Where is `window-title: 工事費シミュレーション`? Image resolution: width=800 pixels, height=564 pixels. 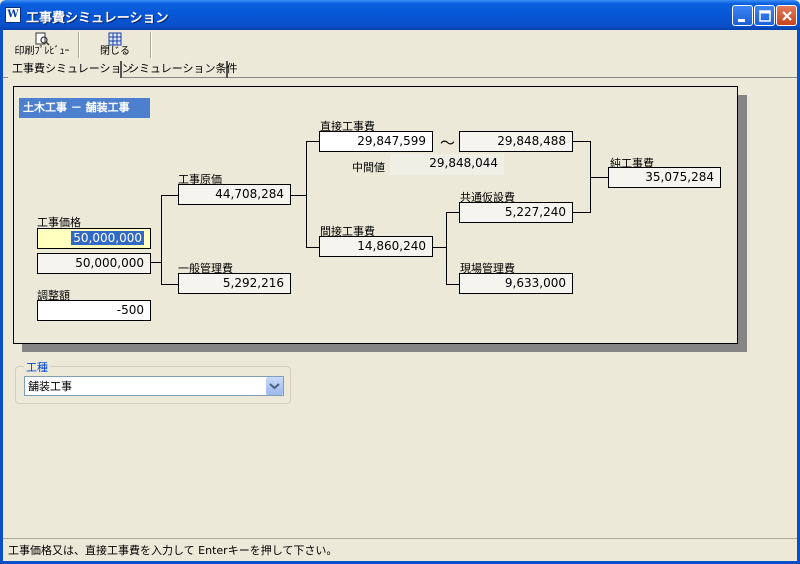
window-title: 工事費シミュレーション is located at coordinates (97, 18).